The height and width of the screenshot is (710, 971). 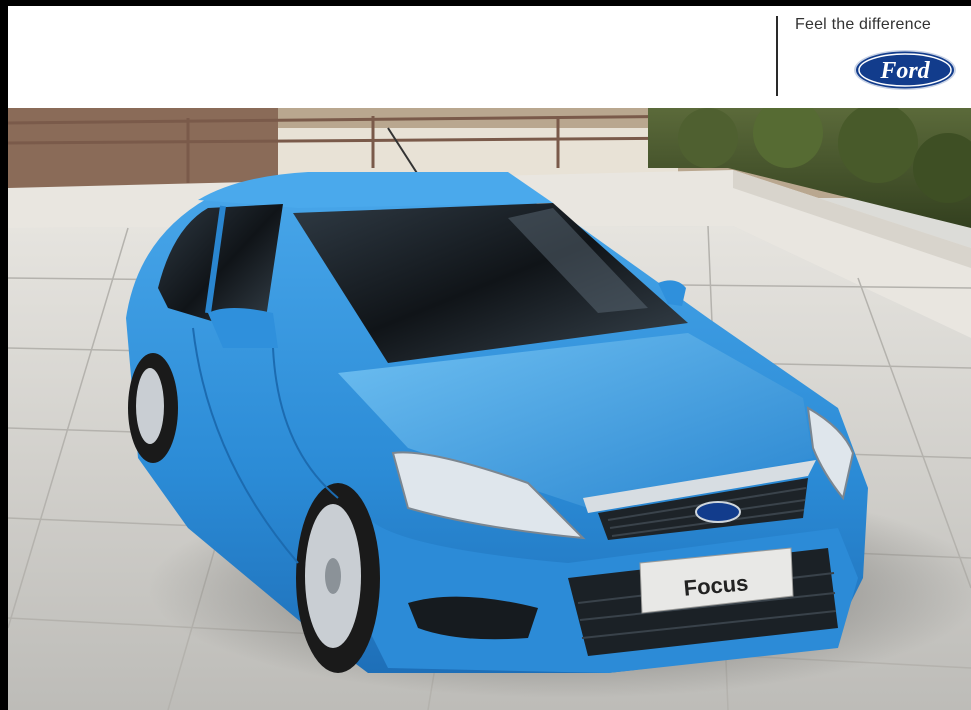 I want to click on header-divider, so click(x=777, y=56).